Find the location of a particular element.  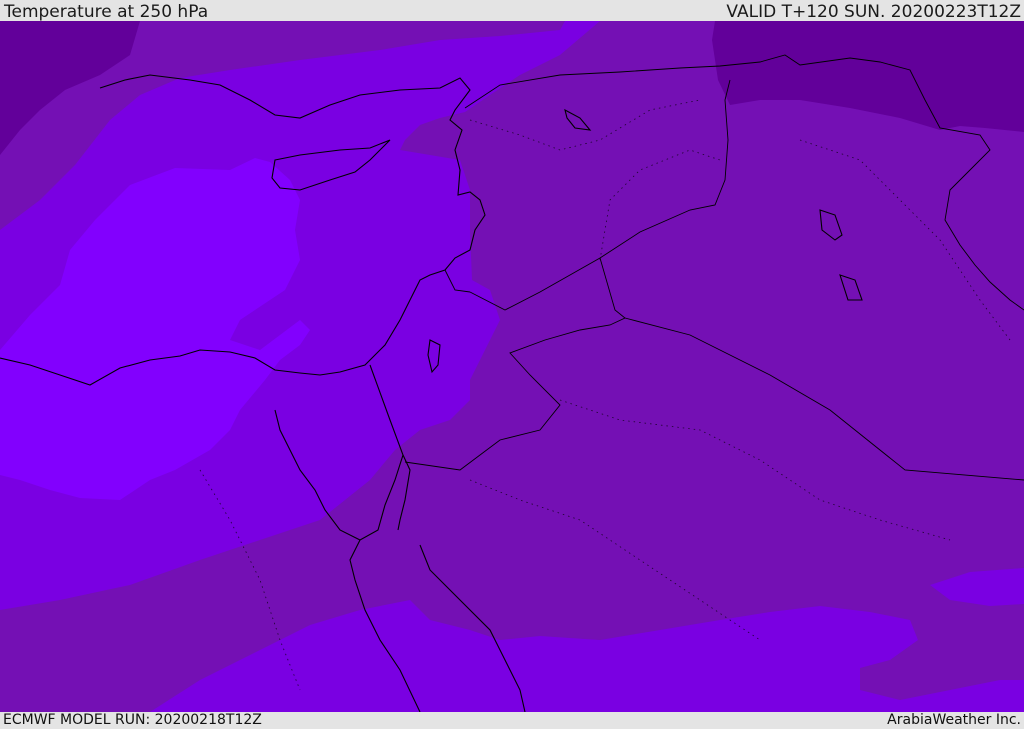

valid-time: VALID T+120 SUN. 20200223T12Z is located at coordinates (873, 12).